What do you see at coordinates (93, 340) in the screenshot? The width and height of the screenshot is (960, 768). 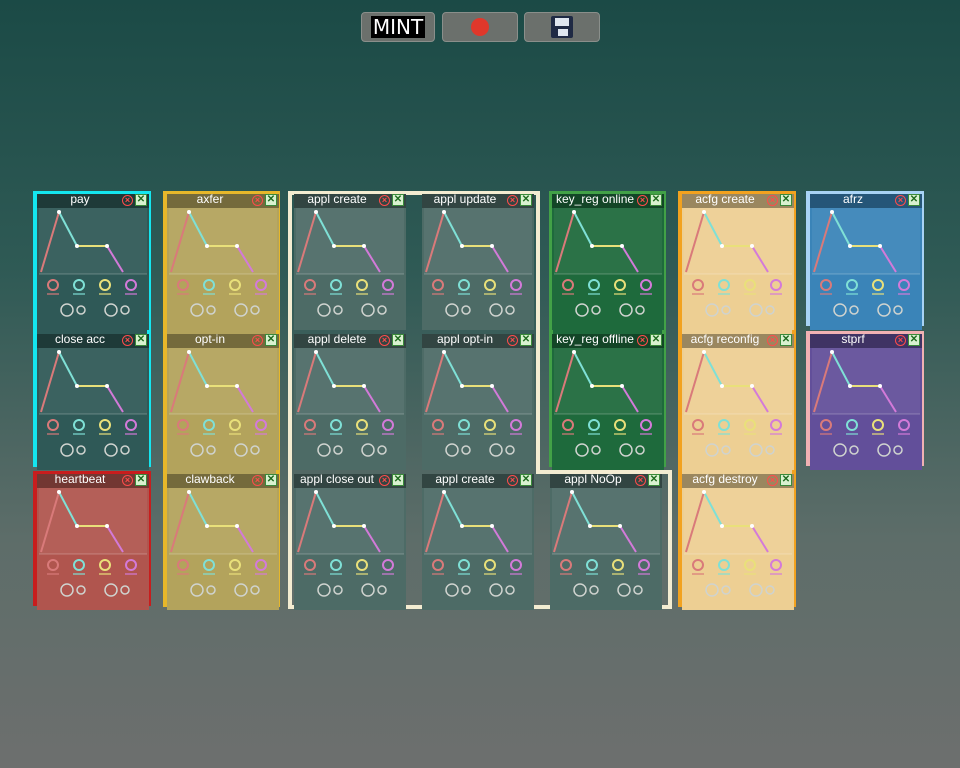 I see `tile-title-bar: close acc × ✕` at bounding box center [93, 340].